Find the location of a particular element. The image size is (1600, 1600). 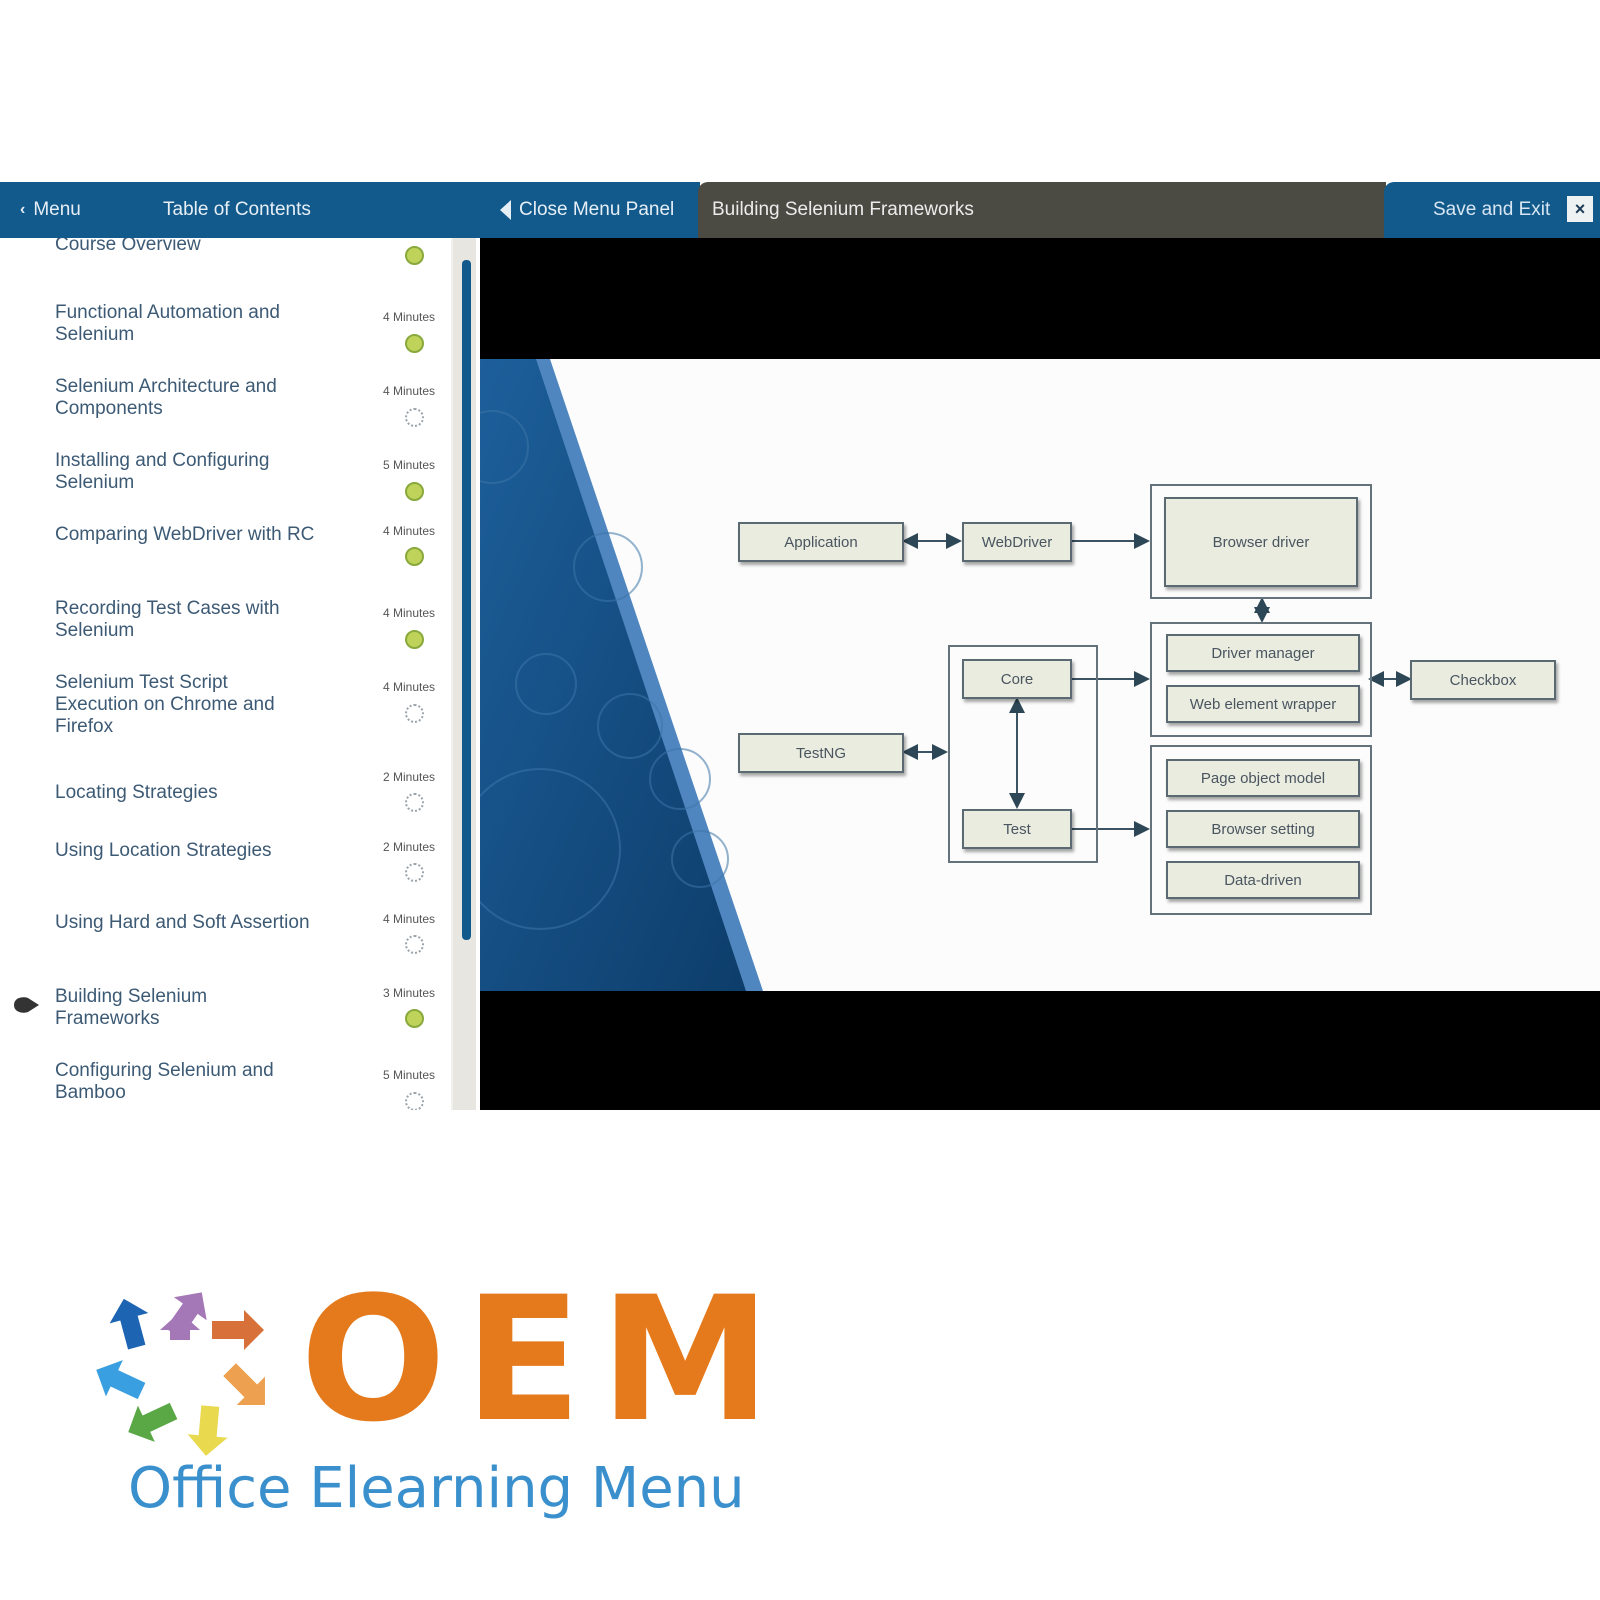

toc-item-duration: 3 Minutes is located at coordinates (408, 993).